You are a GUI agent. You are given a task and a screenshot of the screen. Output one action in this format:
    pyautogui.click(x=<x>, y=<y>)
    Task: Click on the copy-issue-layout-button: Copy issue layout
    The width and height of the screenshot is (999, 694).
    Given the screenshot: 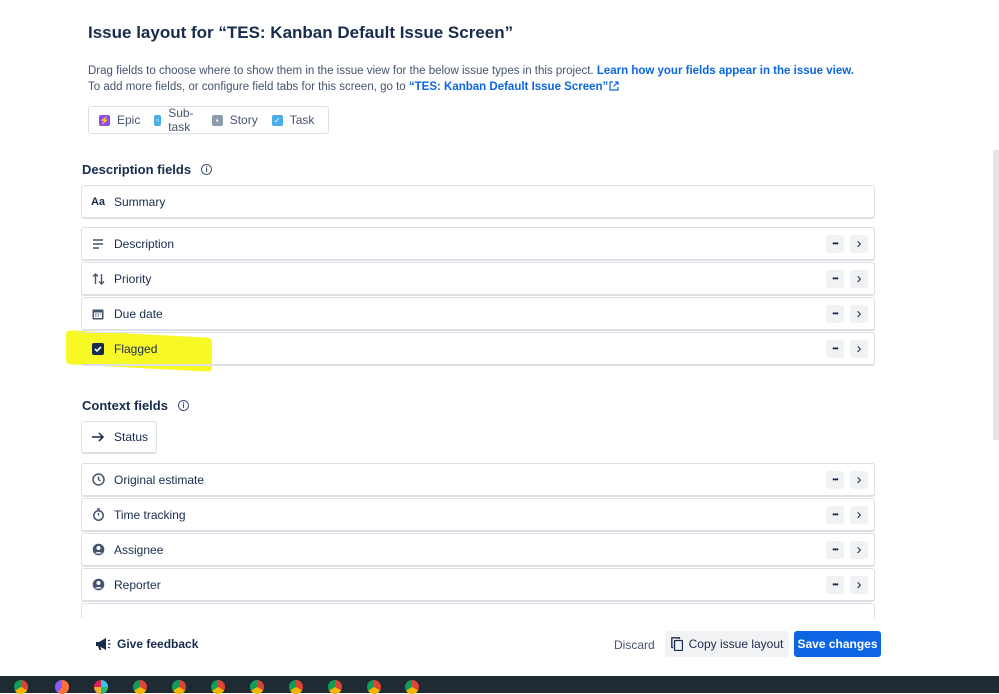 What is the action you would take?
    pyautogui.click(x=727, y=644)
    